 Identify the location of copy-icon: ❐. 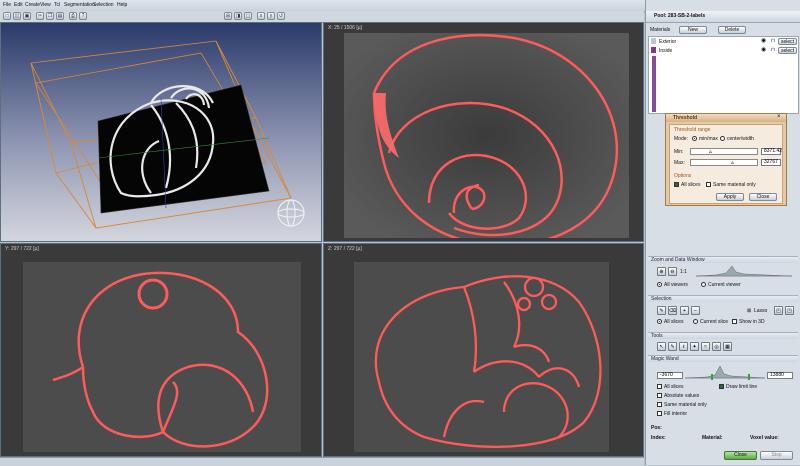
(50, 16).